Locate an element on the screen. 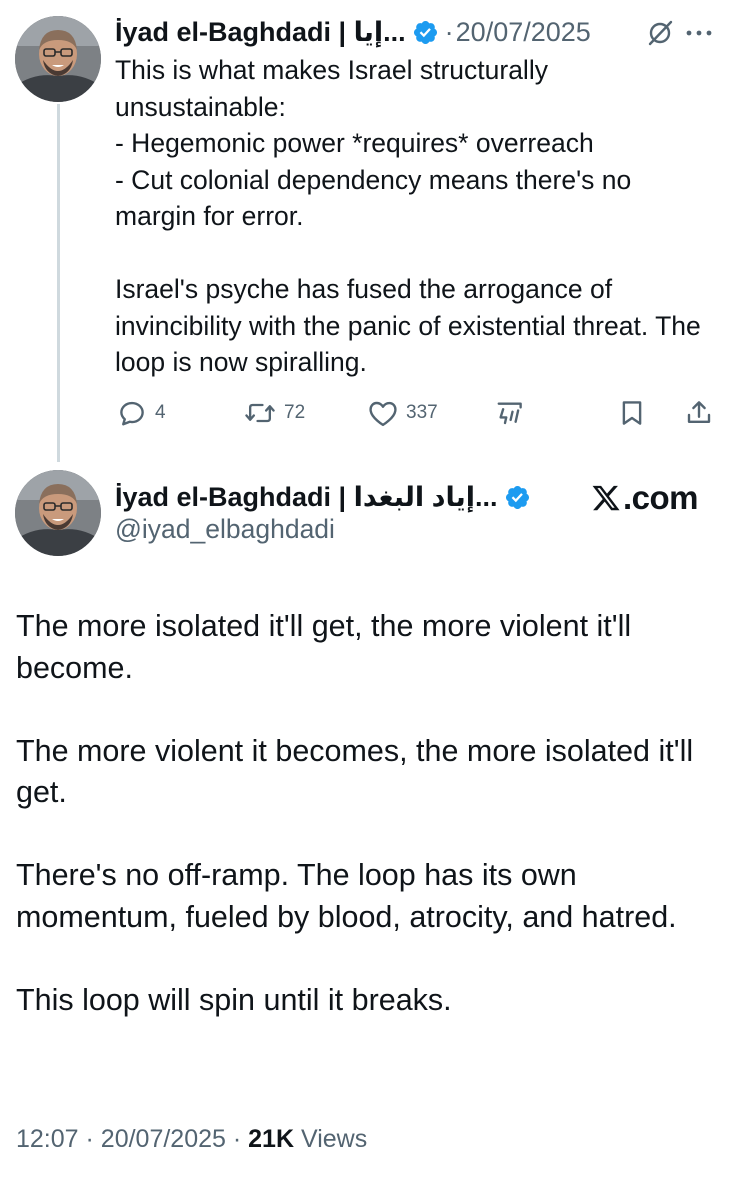 This screenshot has height=1200, width=730. views-button is located at coordinates (510, 413).